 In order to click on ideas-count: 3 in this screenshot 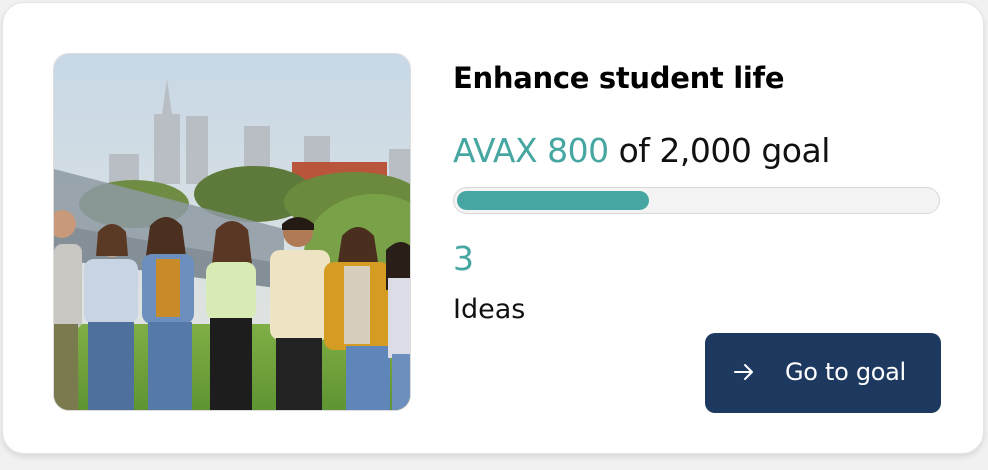, I will do `click(463, 258)`.